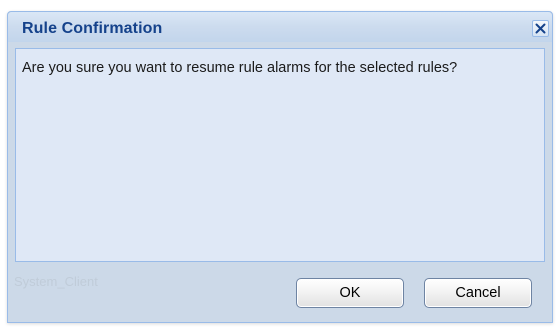  I want to click on ok-button: OK, so click(350, 293).